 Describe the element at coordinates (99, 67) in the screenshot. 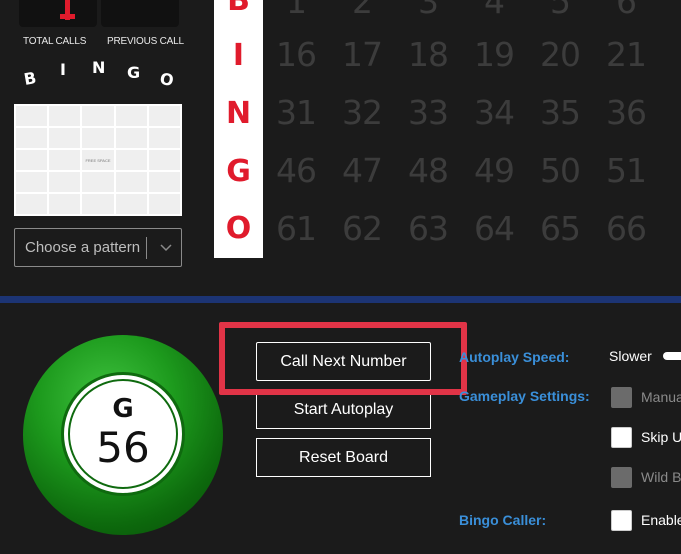

I see `mini-bingo-letter: N` at that location.